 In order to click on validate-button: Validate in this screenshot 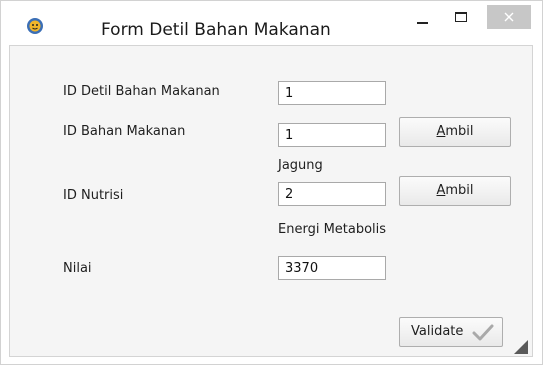, I will do `click(451, 332)`.